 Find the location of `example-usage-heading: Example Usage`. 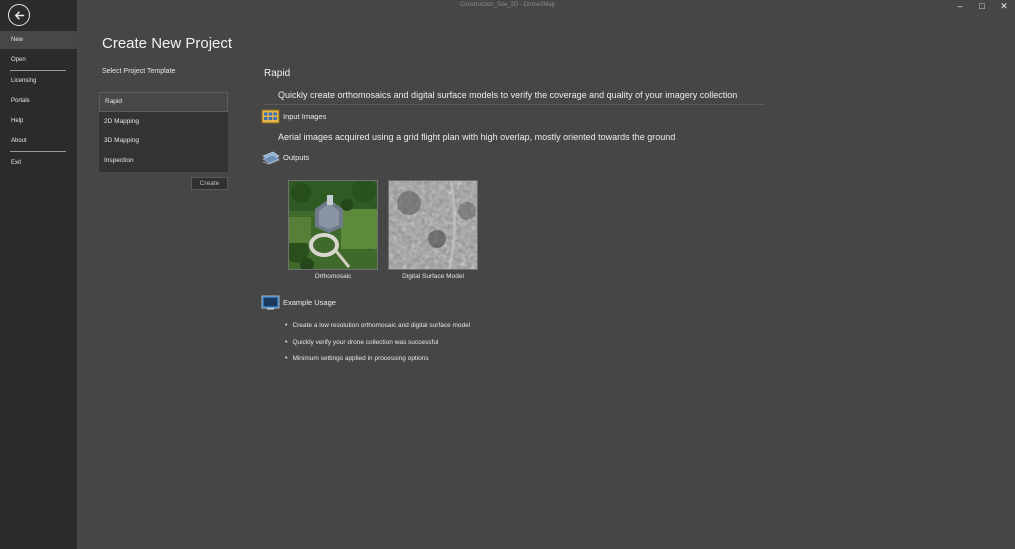

example-usage-heading: Example Usage is located at coordinates (298, 302).